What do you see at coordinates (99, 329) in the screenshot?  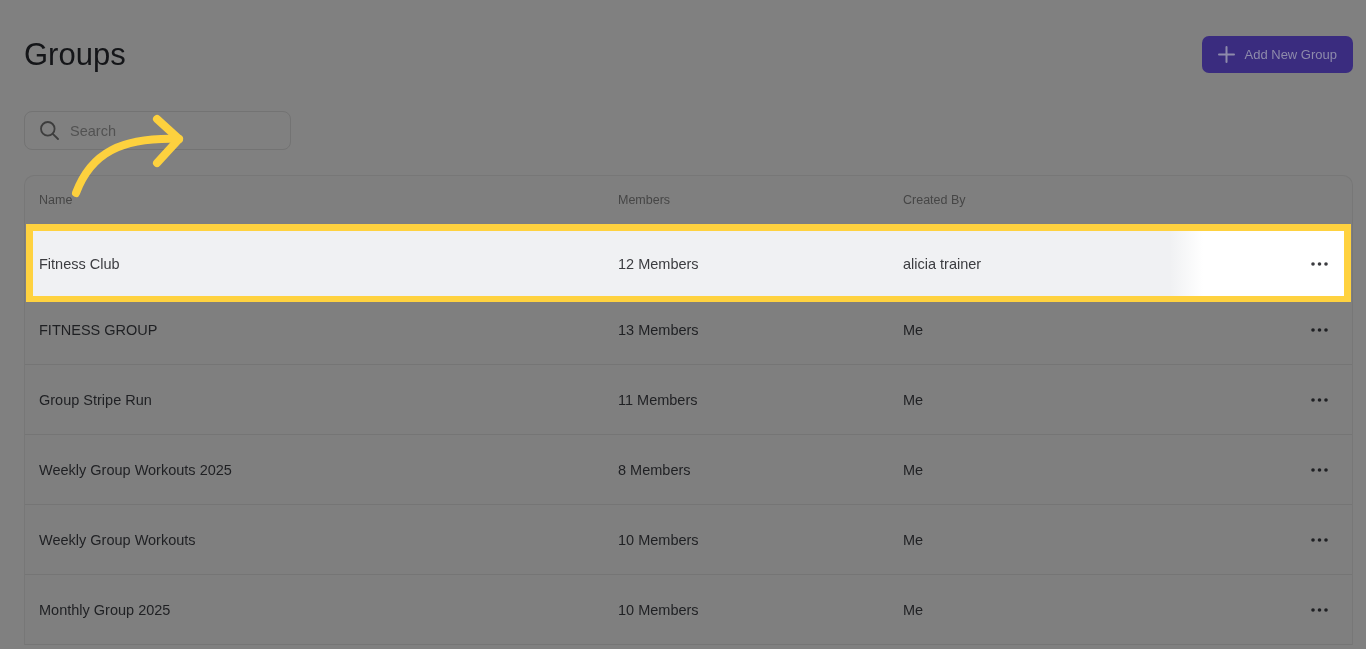 I see `table-cell-text: FITNESS GROUP` at bounding box center [99, 329].